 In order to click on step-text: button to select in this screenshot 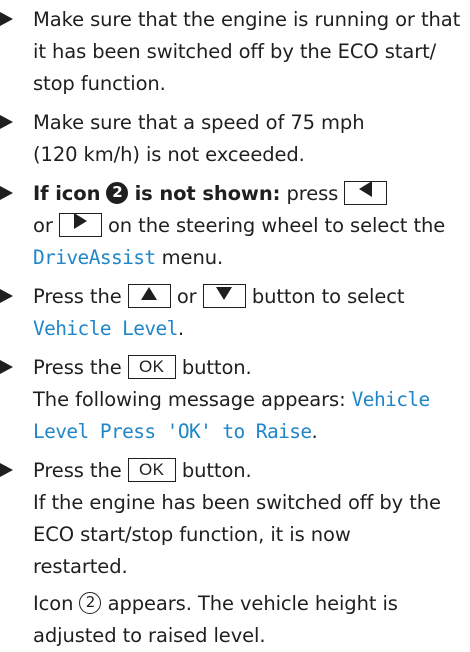, I will do `click(328, 296)`.